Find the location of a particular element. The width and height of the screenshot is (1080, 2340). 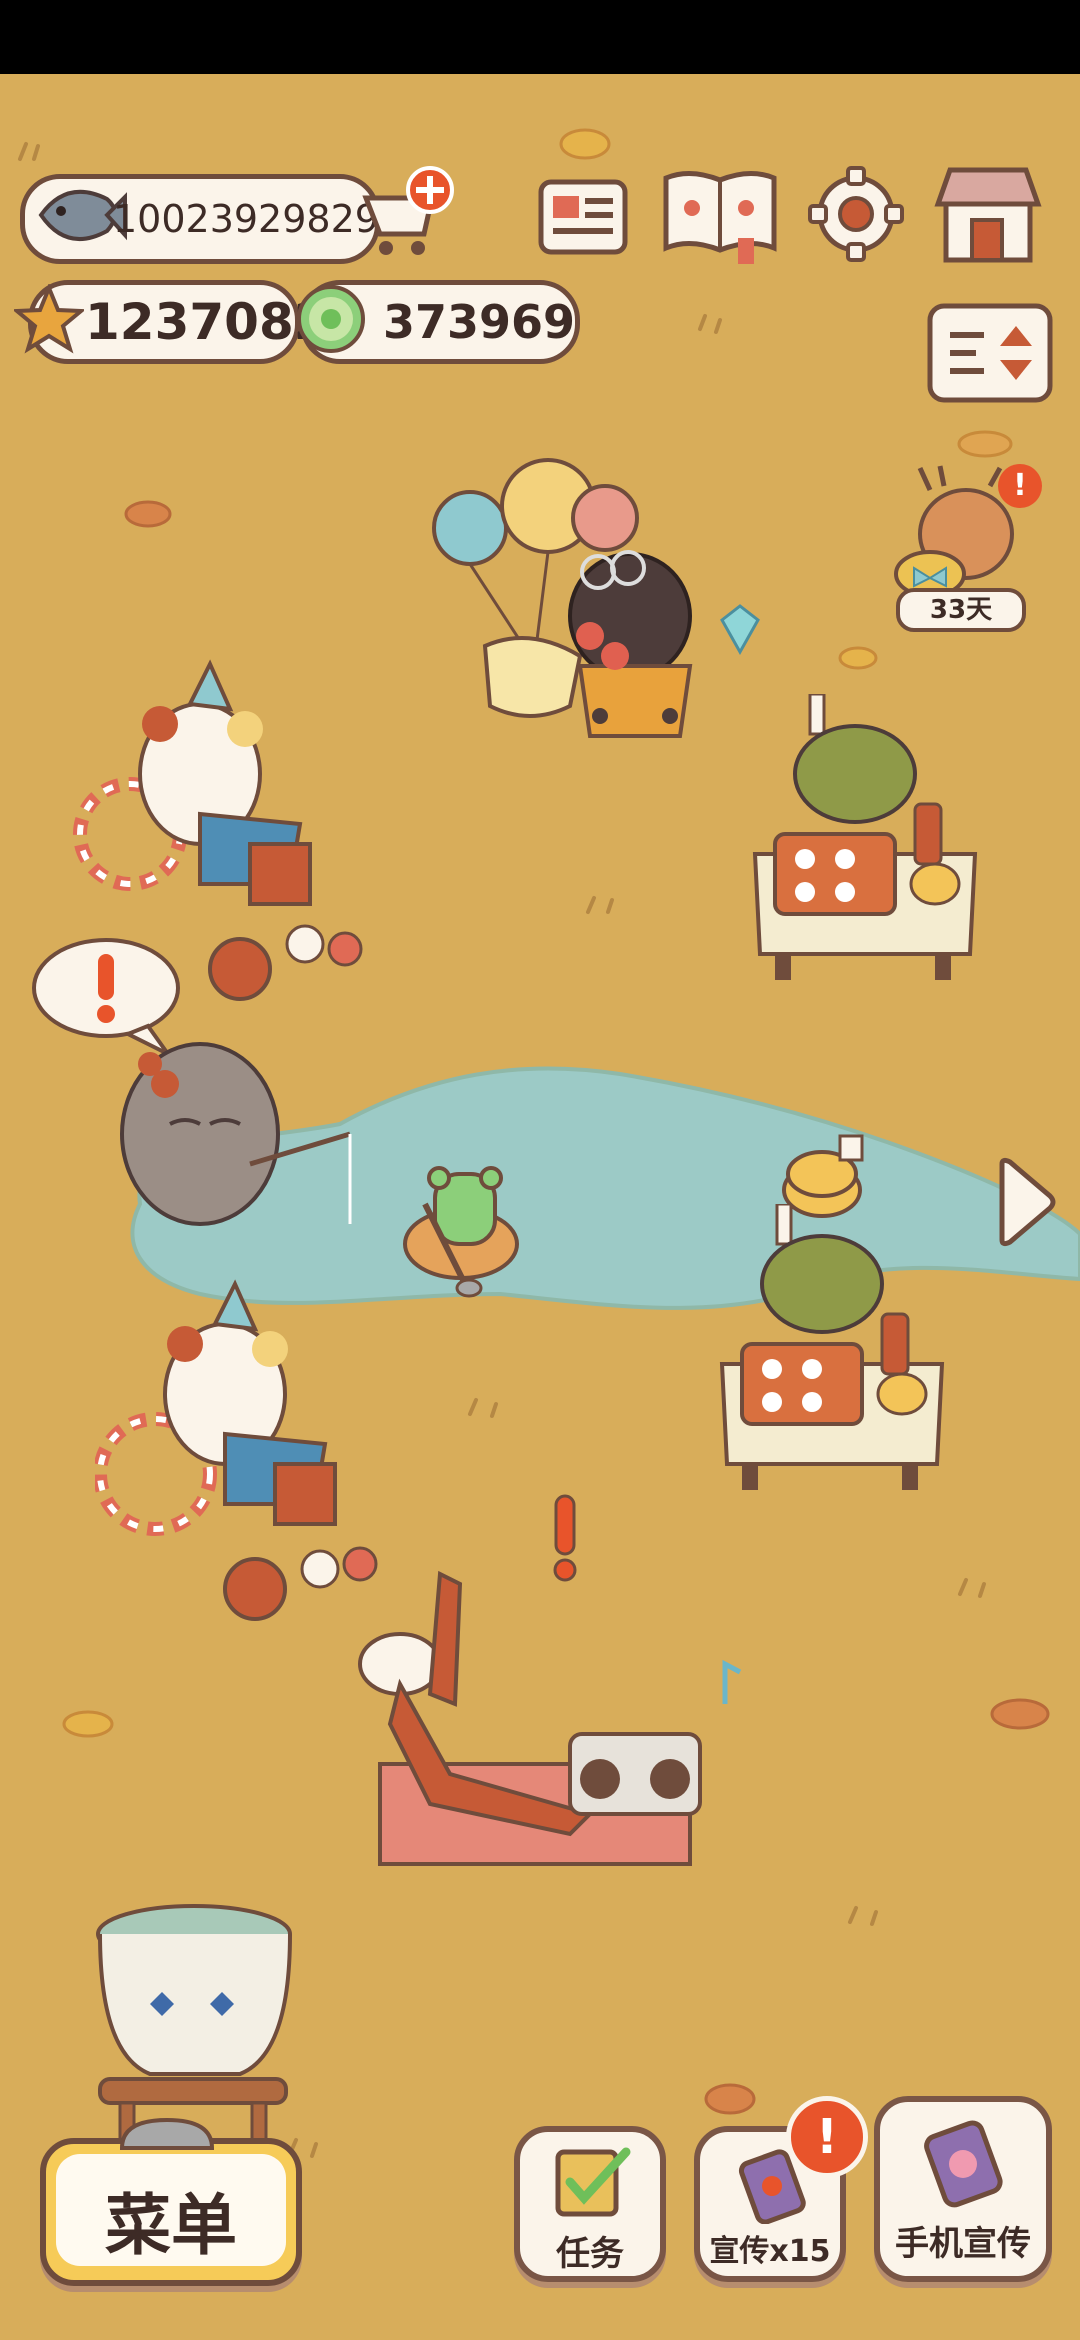

arrow-right-icon is located at coordinates (1027, 1202).